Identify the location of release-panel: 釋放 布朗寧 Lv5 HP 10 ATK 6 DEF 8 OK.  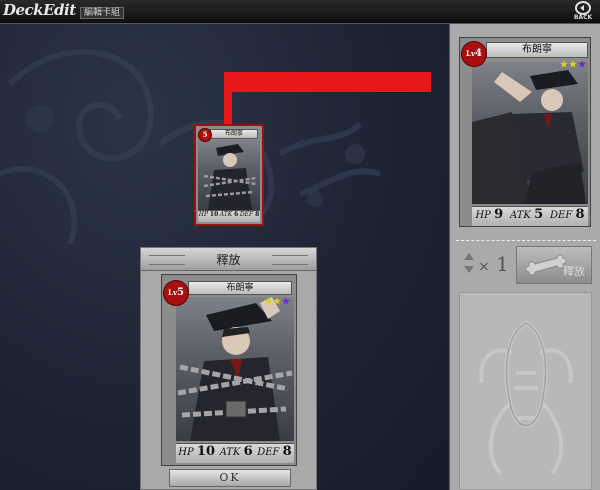
(228, 368).